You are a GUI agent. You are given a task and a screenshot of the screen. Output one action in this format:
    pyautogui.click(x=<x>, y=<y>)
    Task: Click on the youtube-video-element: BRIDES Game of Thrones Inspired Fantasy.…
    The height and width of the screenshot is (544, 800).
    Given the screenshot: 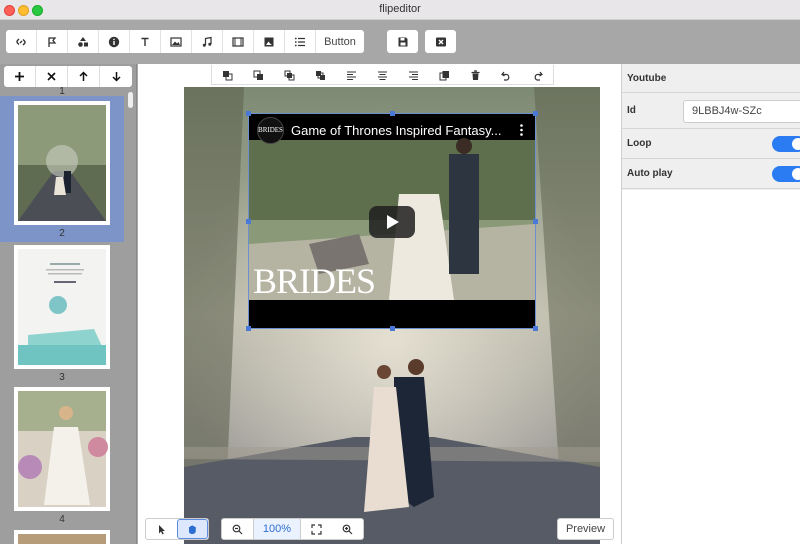 What is the action you would take?
    pyautogui.click(x=392, y=221)
    